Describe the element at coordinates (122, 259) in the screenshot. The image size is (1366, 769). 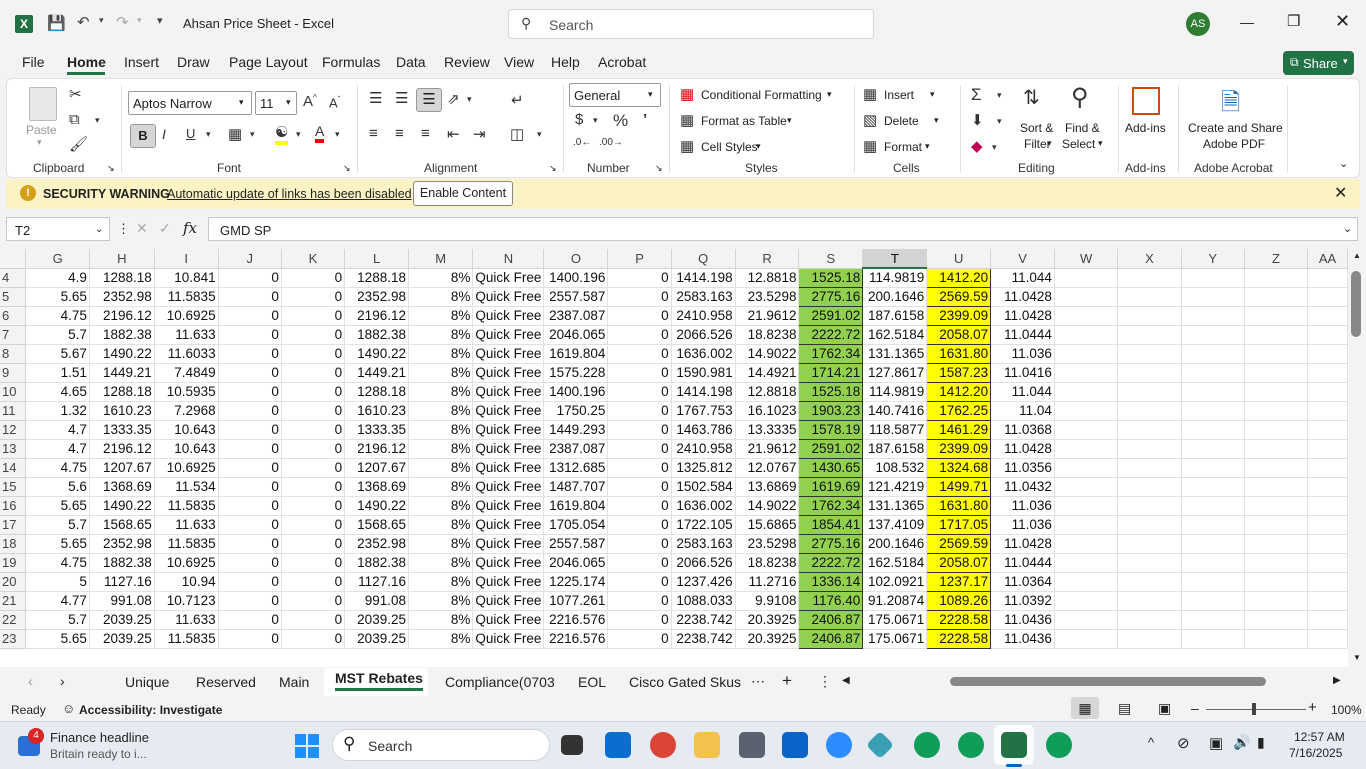
I see `column-header: H` at that location.